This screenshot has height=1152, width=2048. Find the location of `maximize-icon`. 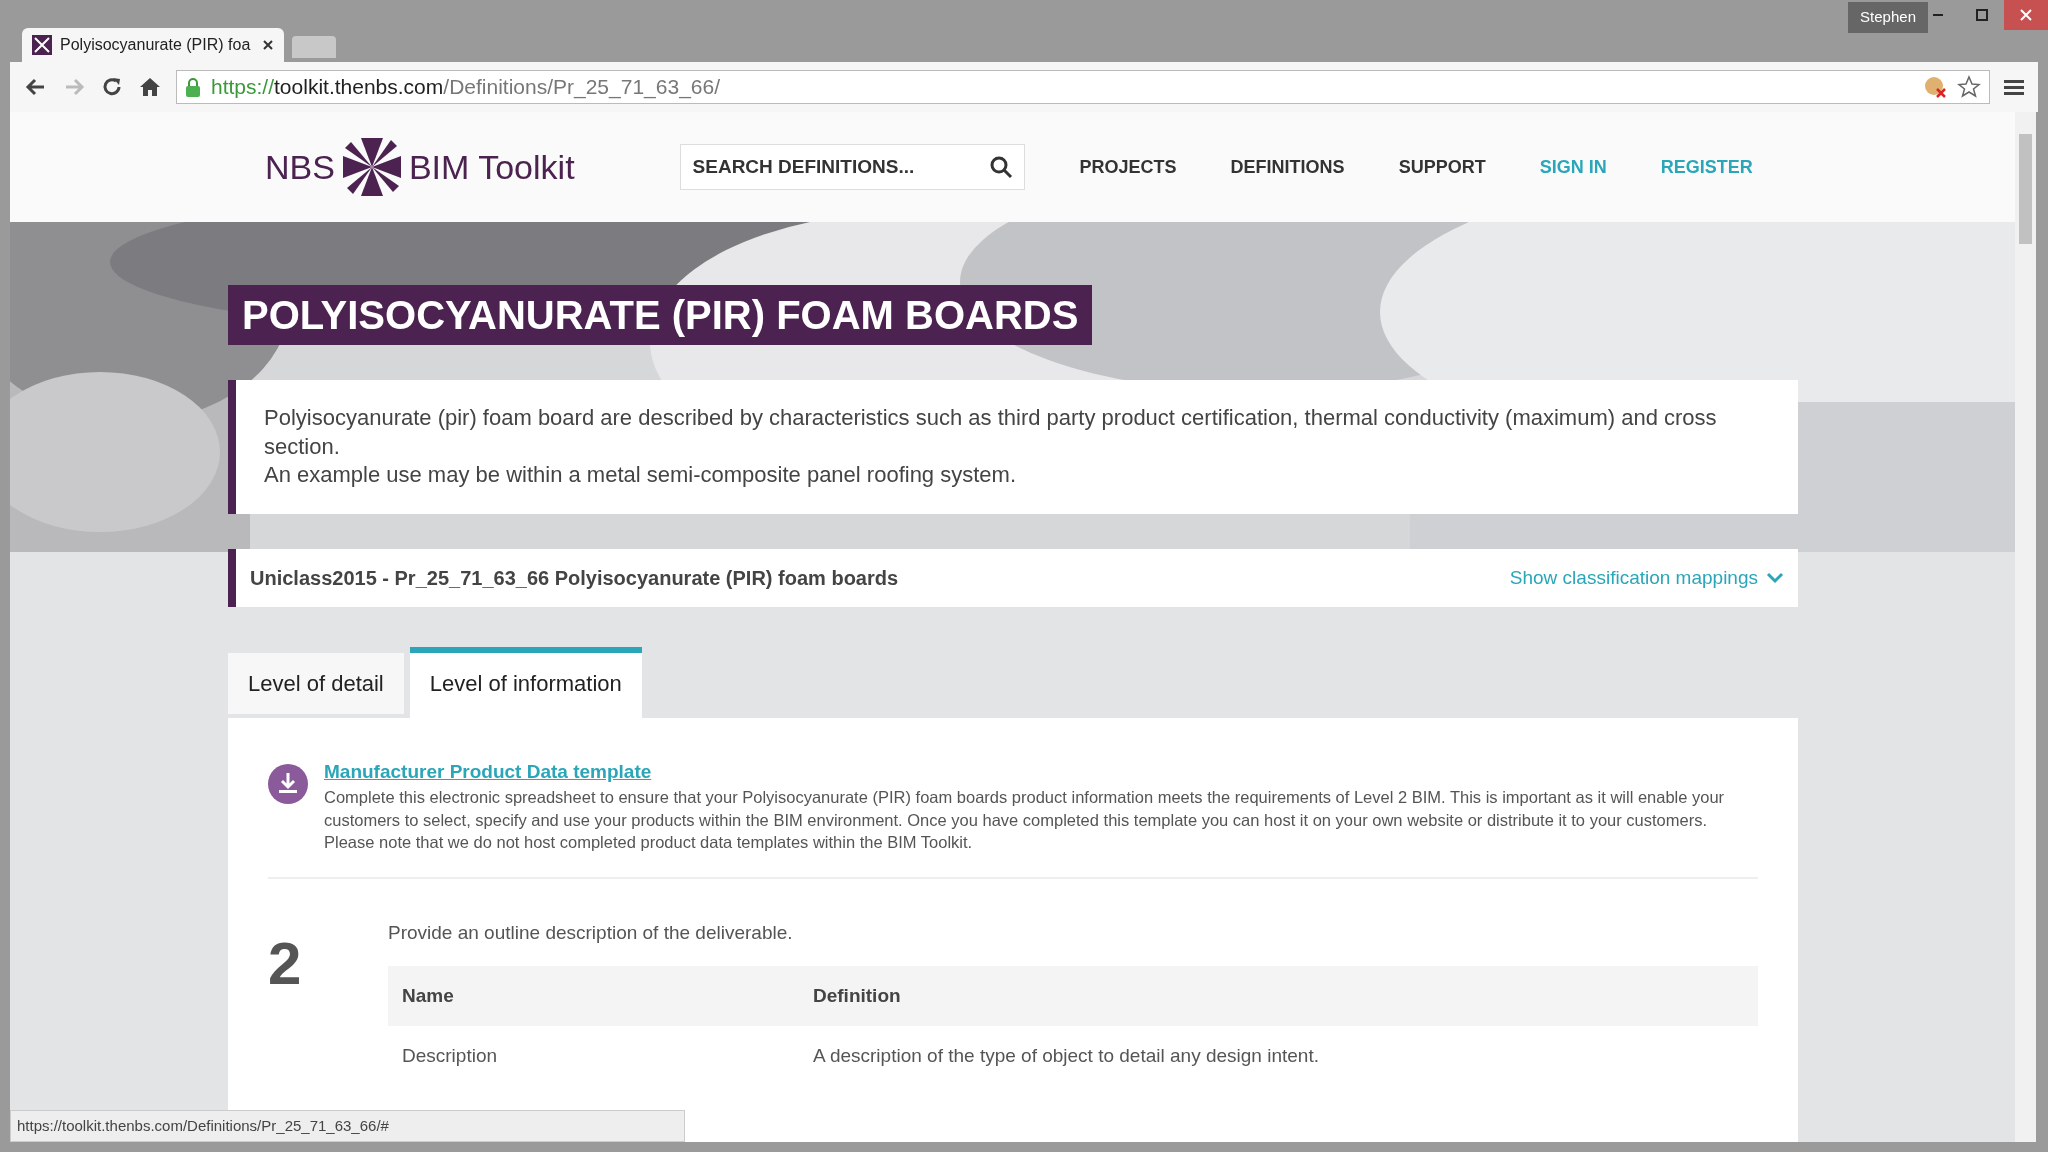

maximize-icon is located at coordinates (1982, 15).